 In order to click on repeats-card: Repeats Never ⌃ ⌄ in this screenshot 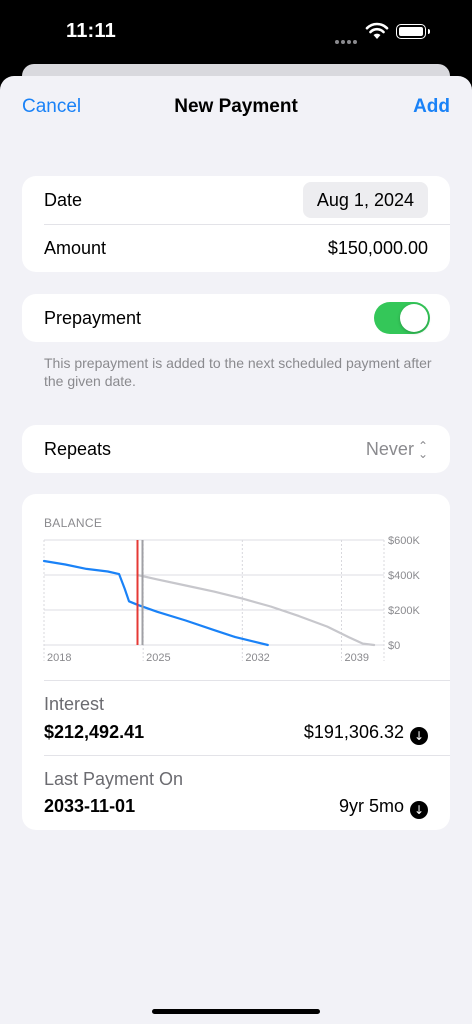, I will do `click(236, 449)`.